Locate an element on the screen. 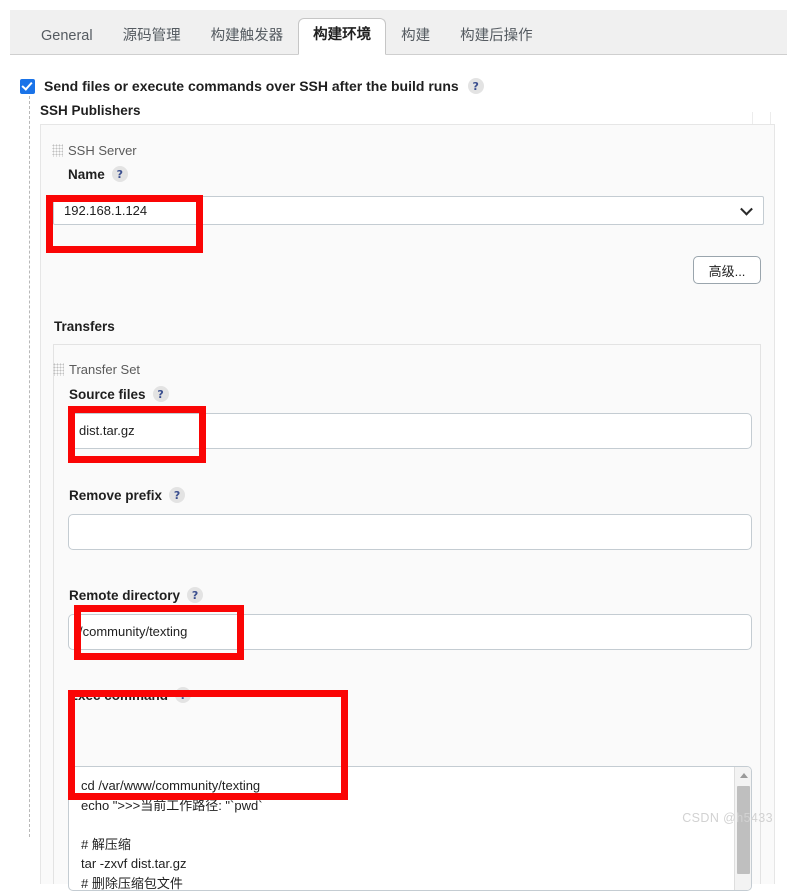  scroll-up-arrow-icon is located at coordinates (743, 775).